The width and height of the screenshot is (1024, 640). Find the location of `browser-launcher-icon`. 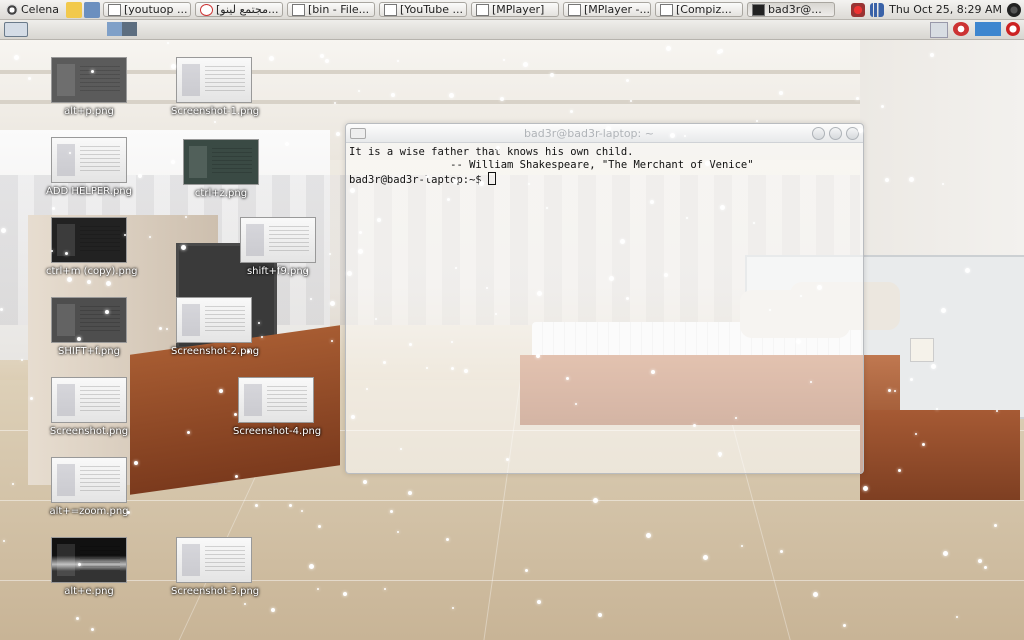

browser-launcher-icon is located at coordinates (961, 29).